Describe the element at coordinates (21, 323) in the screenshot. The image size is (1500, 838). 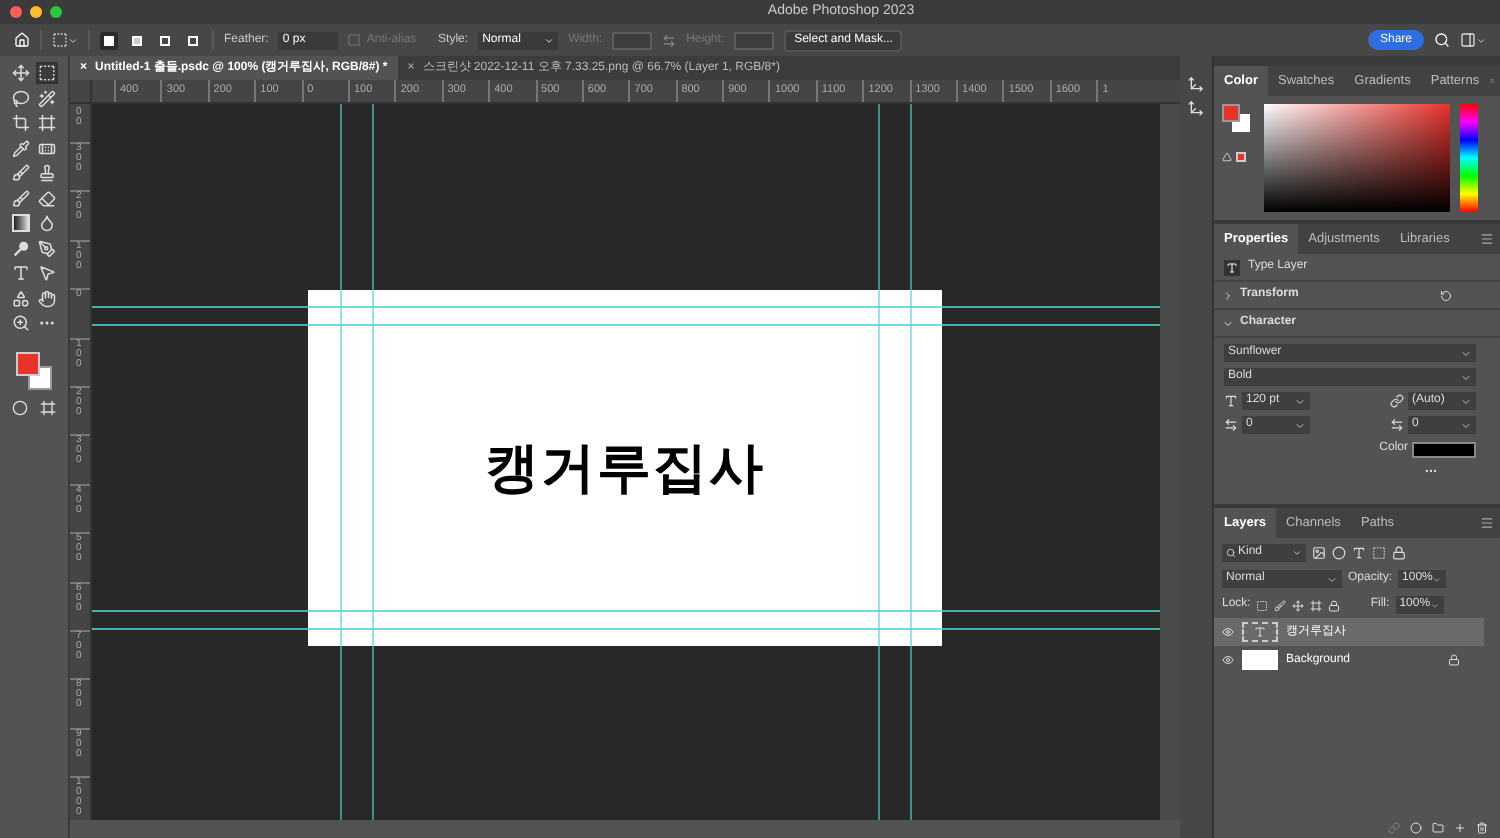
I see `zoom-icon` at that location.